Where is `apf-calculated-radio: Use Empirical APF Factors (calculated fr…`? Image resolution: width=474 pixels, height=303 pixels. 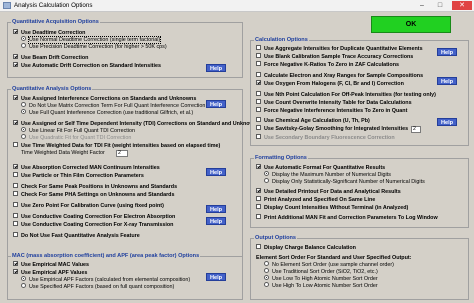
apf-calculated-radio: Use Empirical APF Factors (calculated fr… is located at coordinates (106, 280).